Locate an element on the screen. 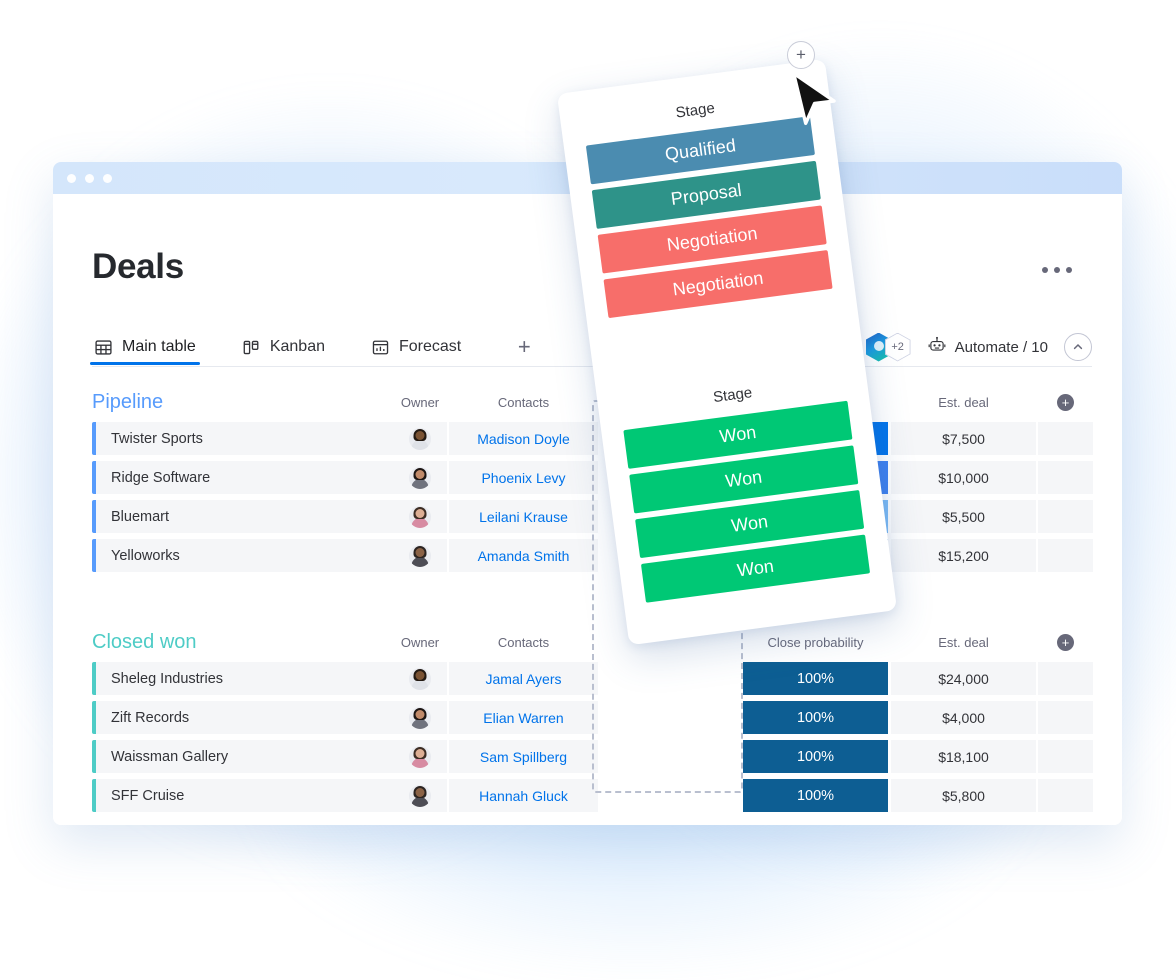  cell-contact: Madison Doyle is located at coordinates (523, 438).